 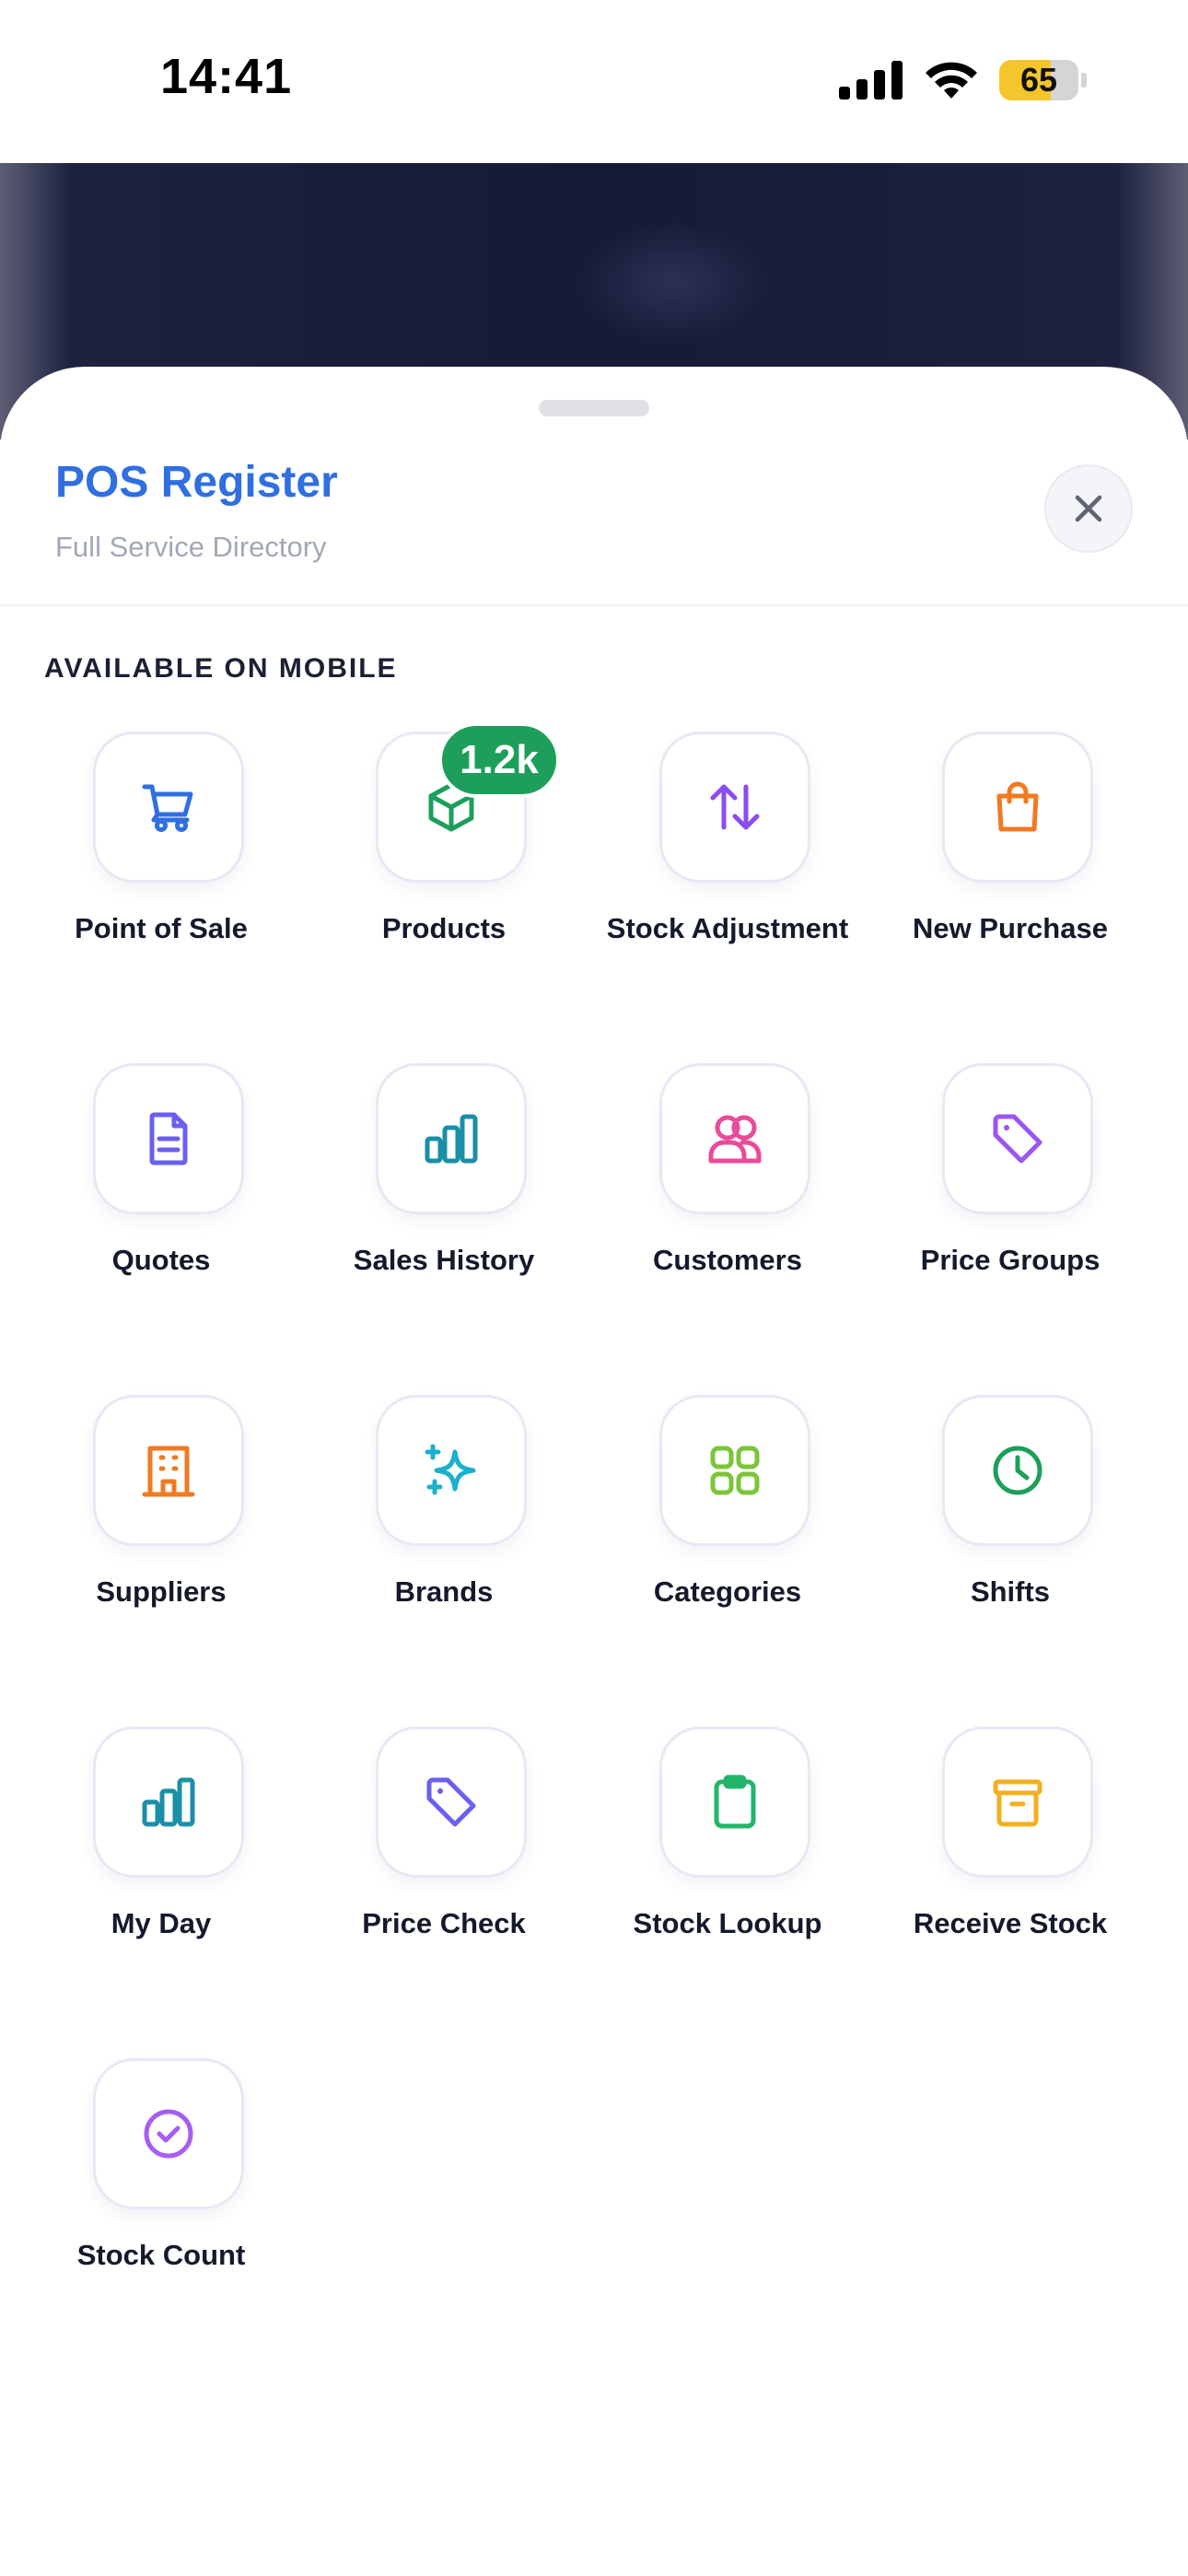 I want to click on tile-label: Products, so click(x=444, y=928).